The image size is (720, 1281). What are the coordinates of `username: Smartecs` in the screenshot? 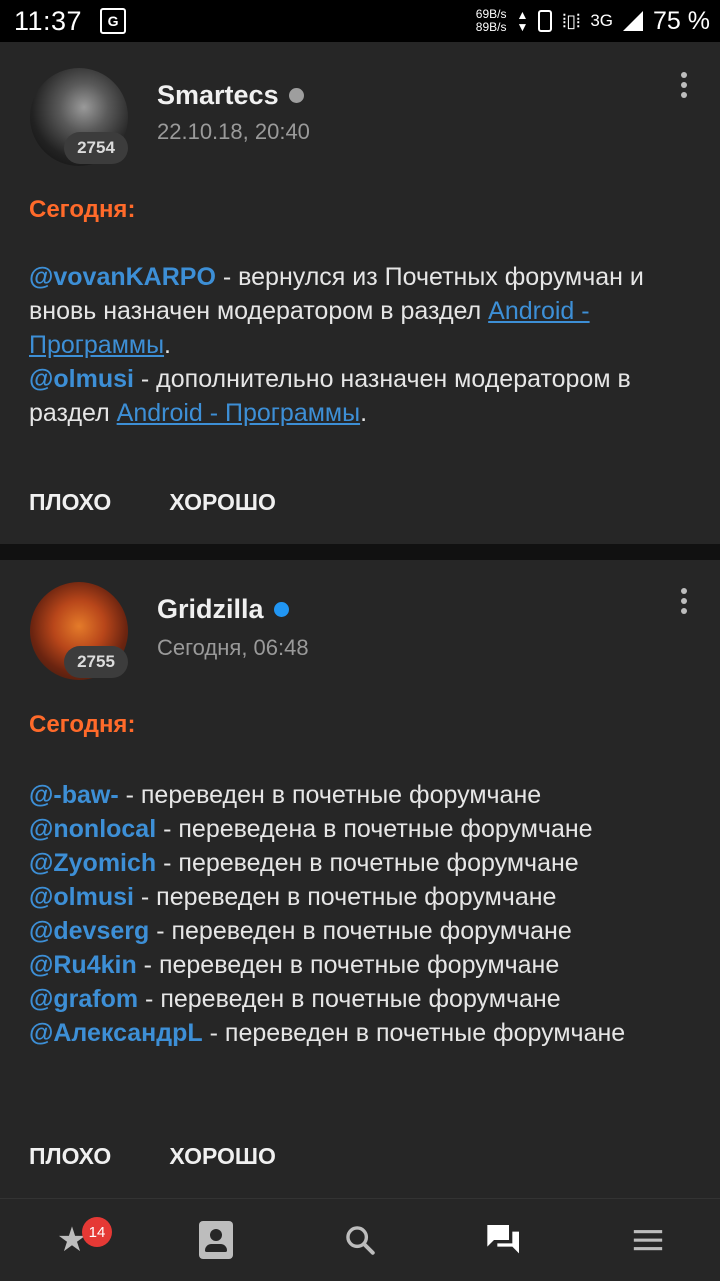 It's located at (218, 95).